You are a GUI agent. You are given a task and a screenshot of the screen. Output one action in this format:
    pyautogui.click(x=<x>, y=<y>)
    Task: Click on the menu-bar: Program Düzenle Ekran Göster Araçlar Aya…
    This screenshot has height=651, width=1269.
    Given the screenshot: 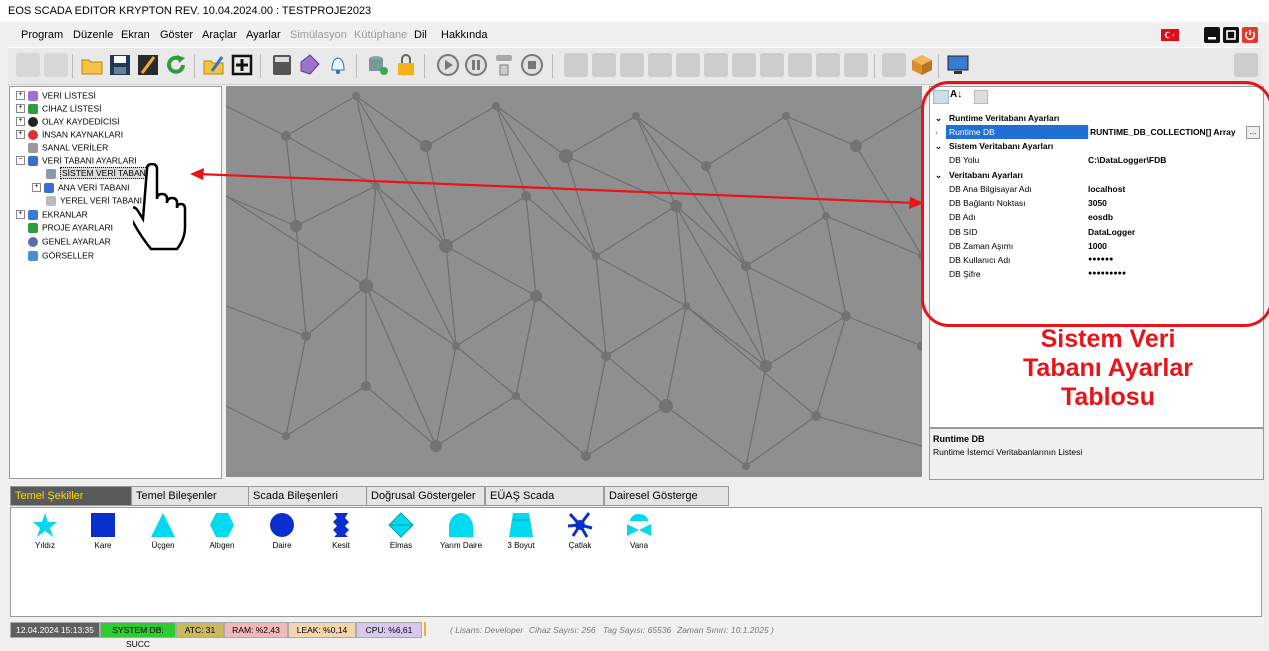 What is the action you would take?
    pyautogui.click(x=634, y=35)
    